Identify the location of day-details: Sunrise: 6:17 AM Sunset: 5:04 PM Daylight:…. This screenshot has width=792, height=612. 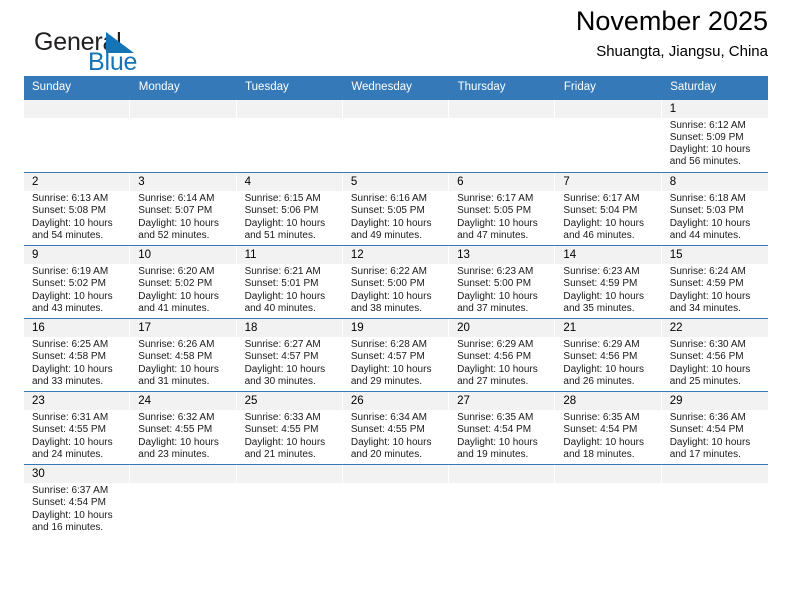
(607, 216).